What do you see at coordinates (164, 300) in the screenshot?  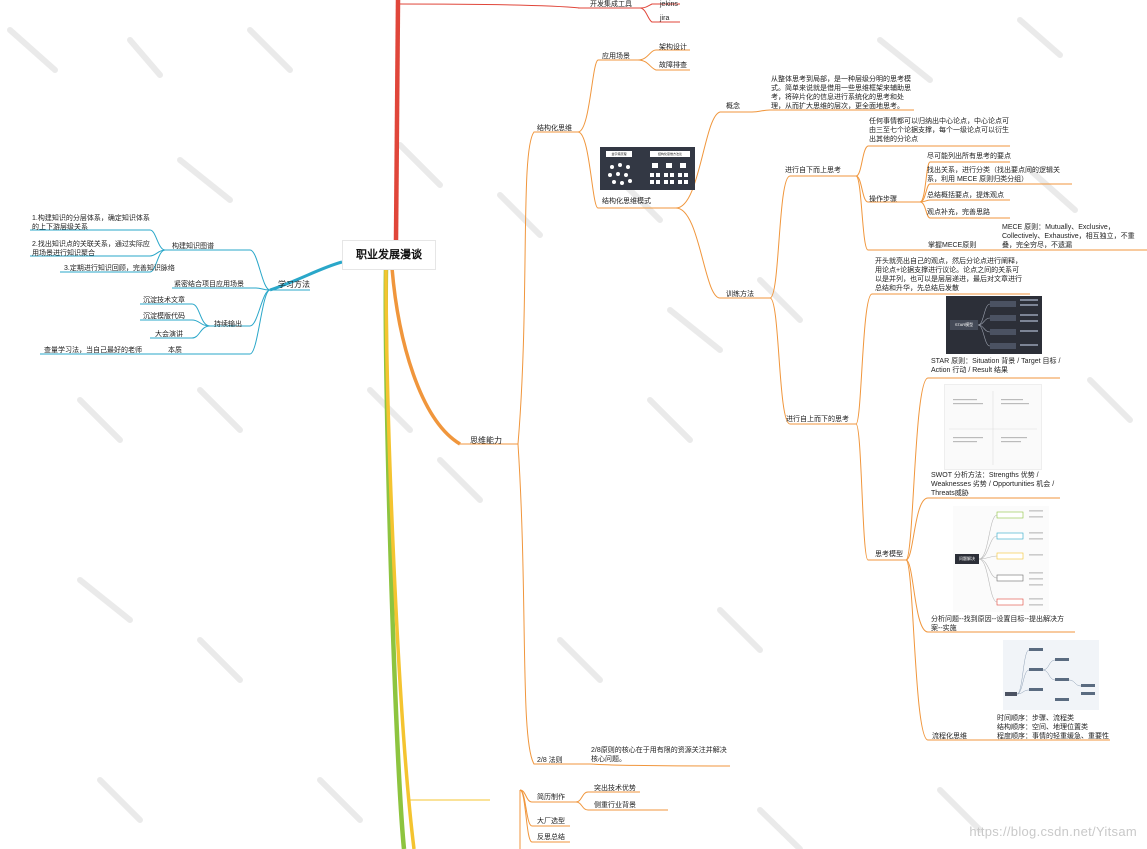 I see `node-output-1: 沉淀技术文章` at bounding box center [164, 300].